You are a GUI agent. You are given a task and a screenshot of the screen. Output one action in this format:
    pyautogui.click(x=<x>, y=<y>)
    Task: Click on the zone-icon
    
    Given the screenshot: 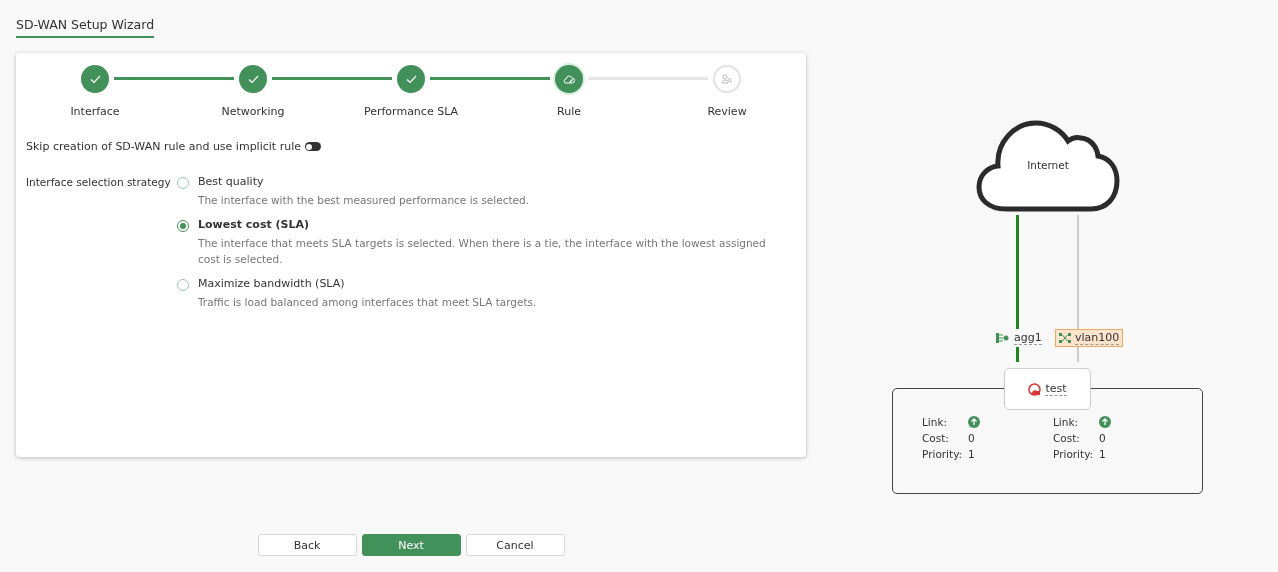 What is the action you would take?
    pyautogui.click(x=1035, y=389)
    